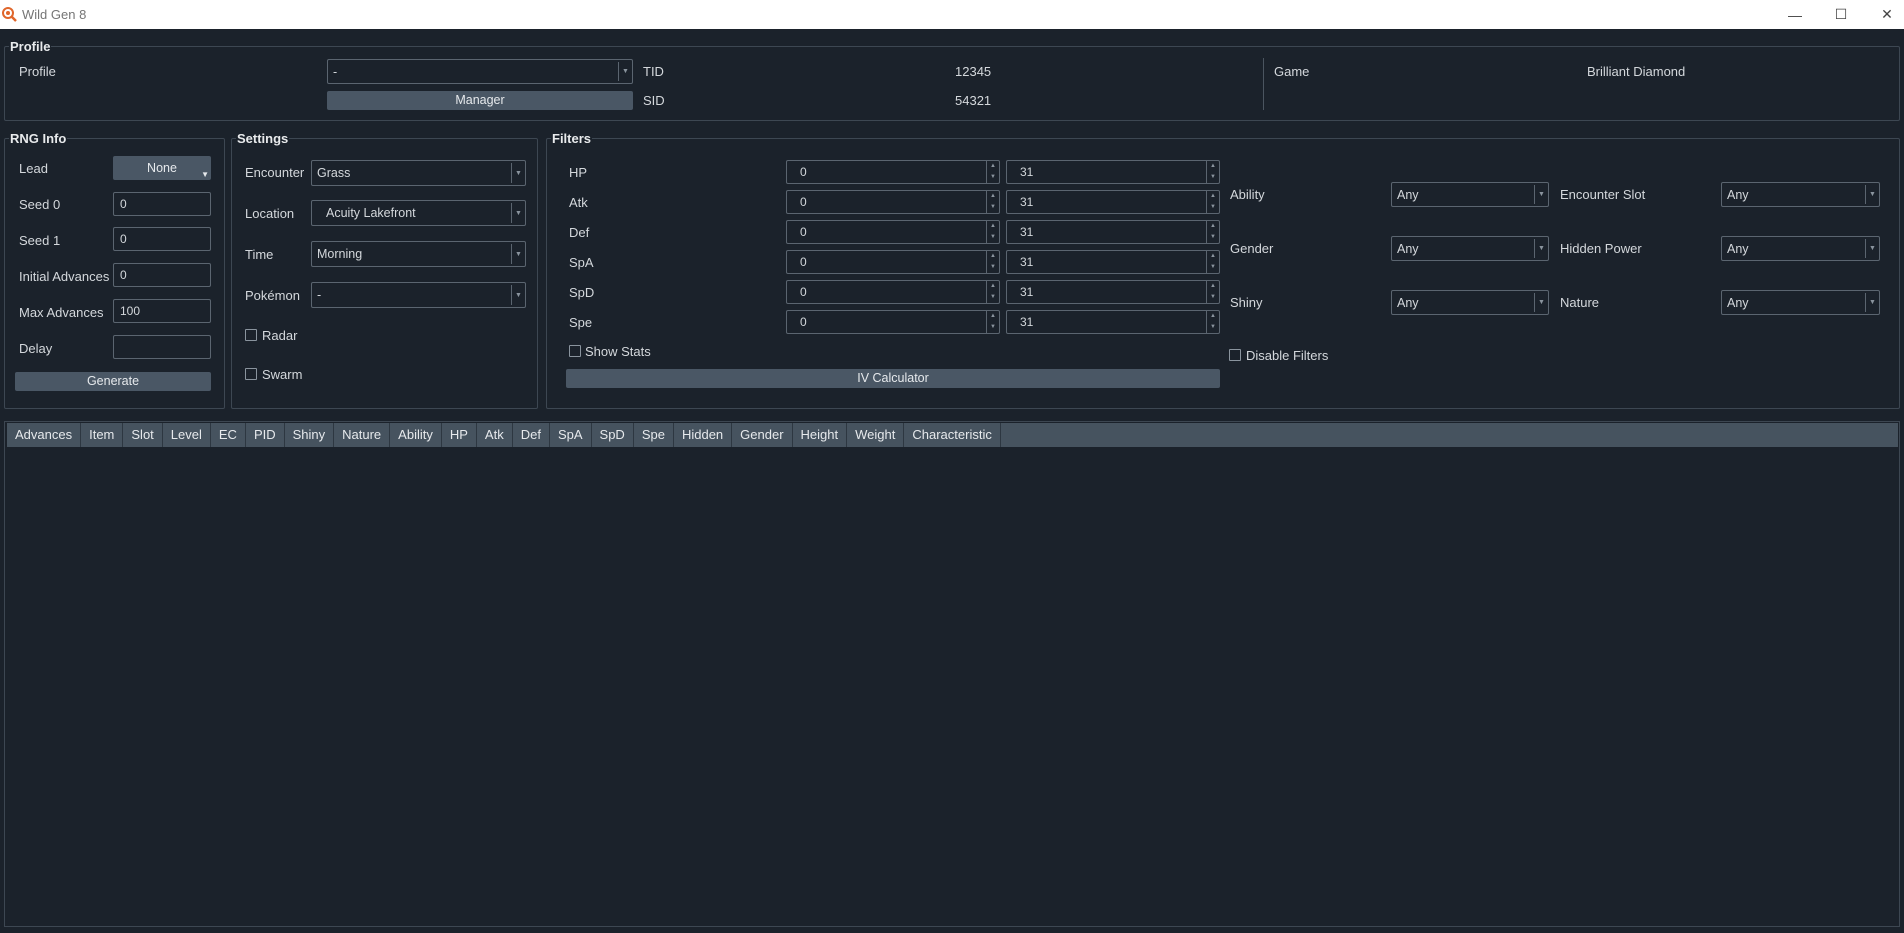  What do you see at coordinates (113, 381) in the screenshot?
I see `generate-button: Generate` at bounding box center [113, 381].